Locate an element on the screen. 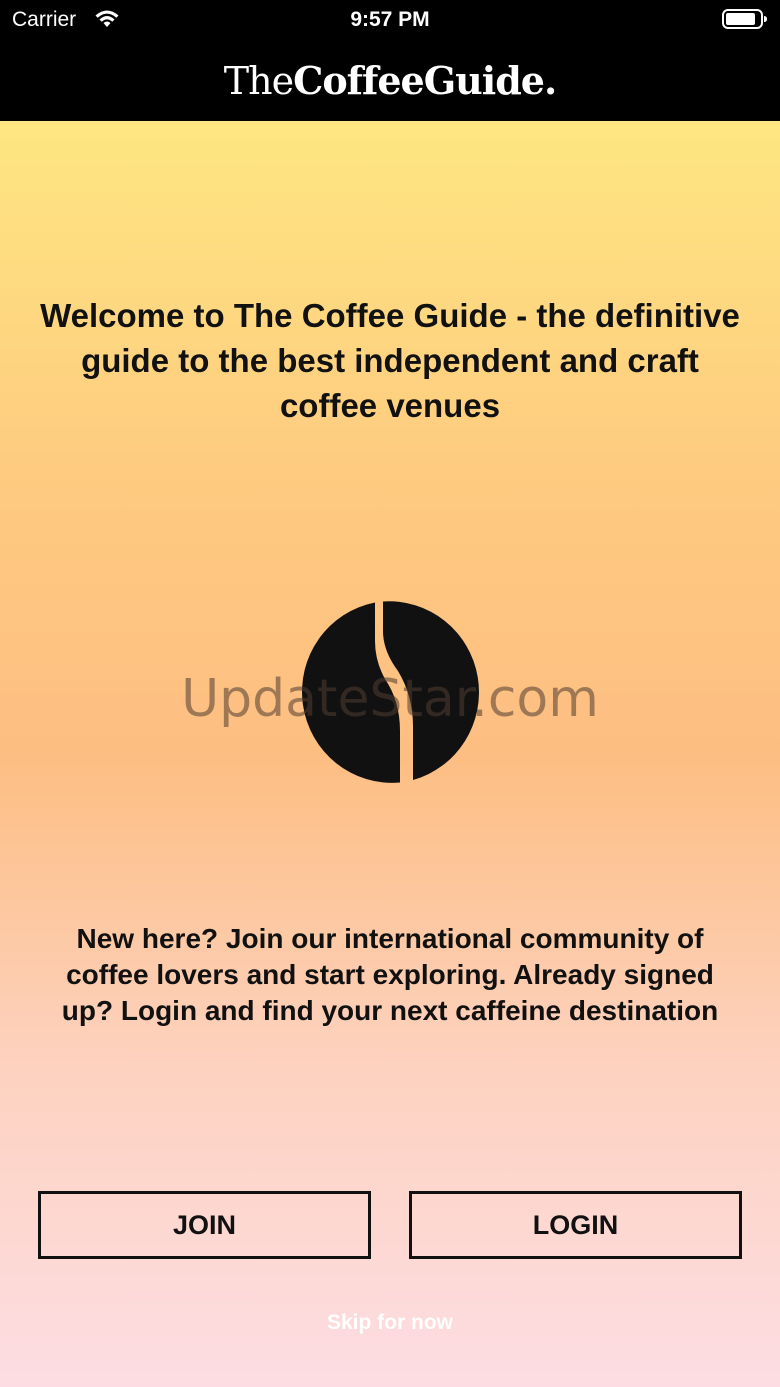 The width and height of the screenshot is (780, 1387). status-bar: Carrier 9:57 PM is located at coordinates (390, 20).